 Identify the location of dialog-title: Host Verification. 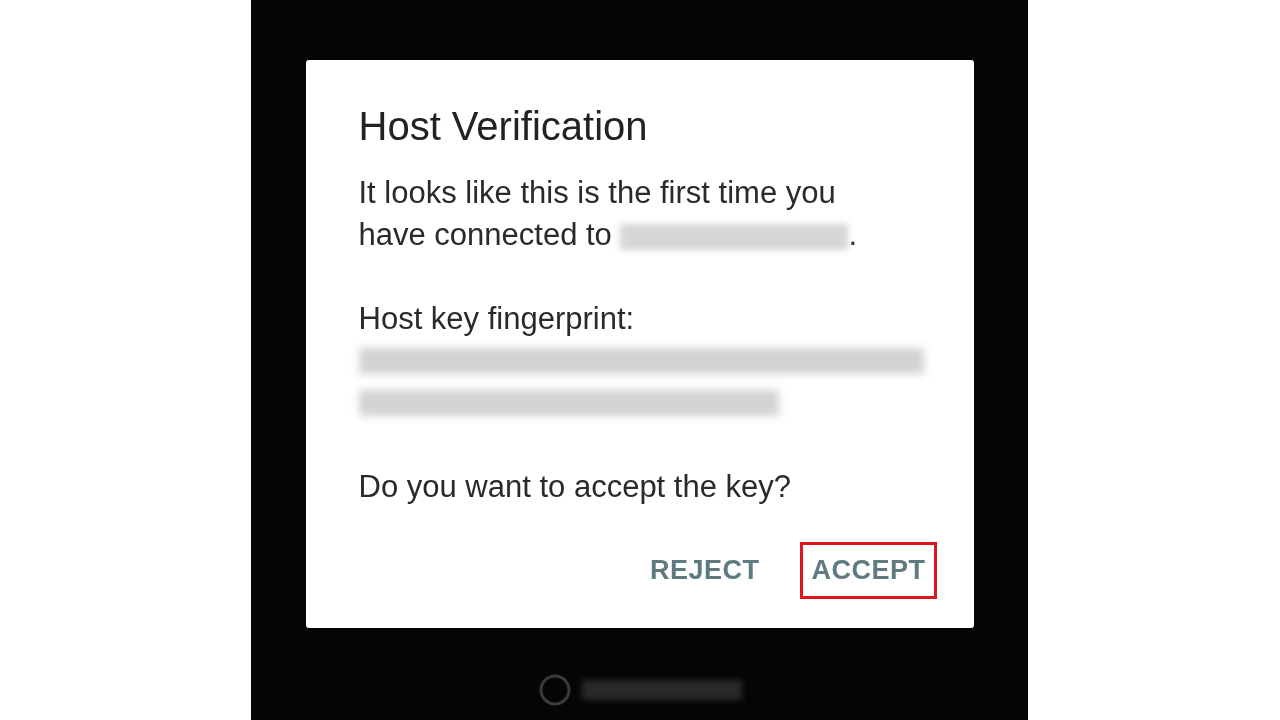
(503, 126).